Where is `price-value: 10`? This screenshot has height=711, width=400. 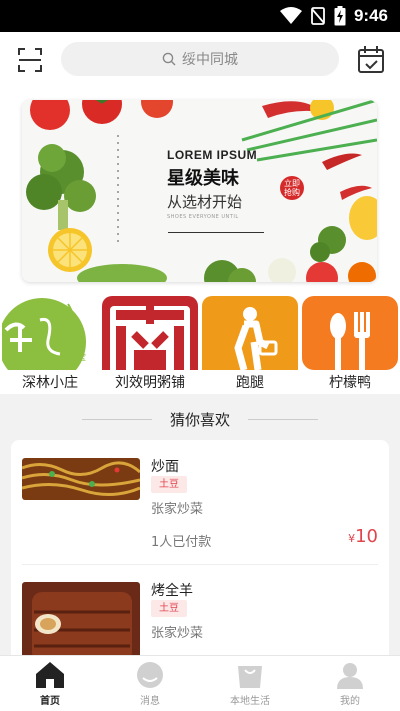 price-value: 10 is located at coordinates (366, 536).